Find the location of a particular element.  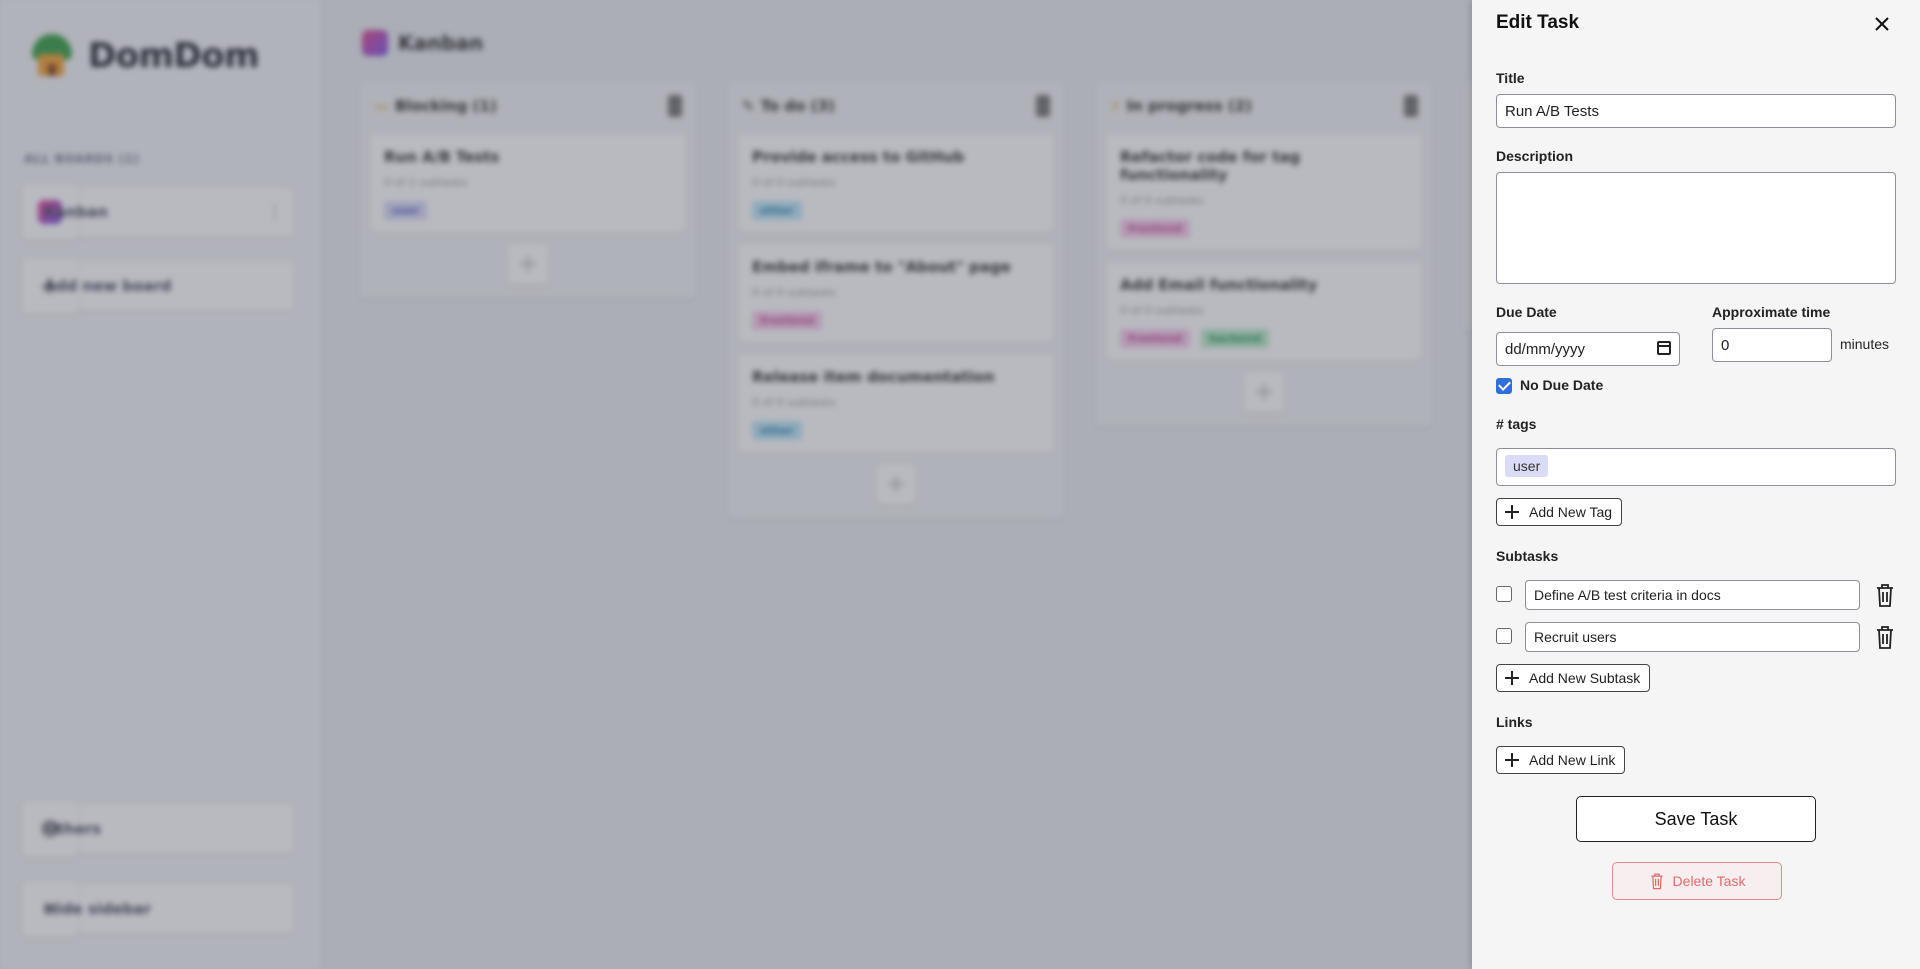

links-label: Links is located at coordinates (1514, 722).